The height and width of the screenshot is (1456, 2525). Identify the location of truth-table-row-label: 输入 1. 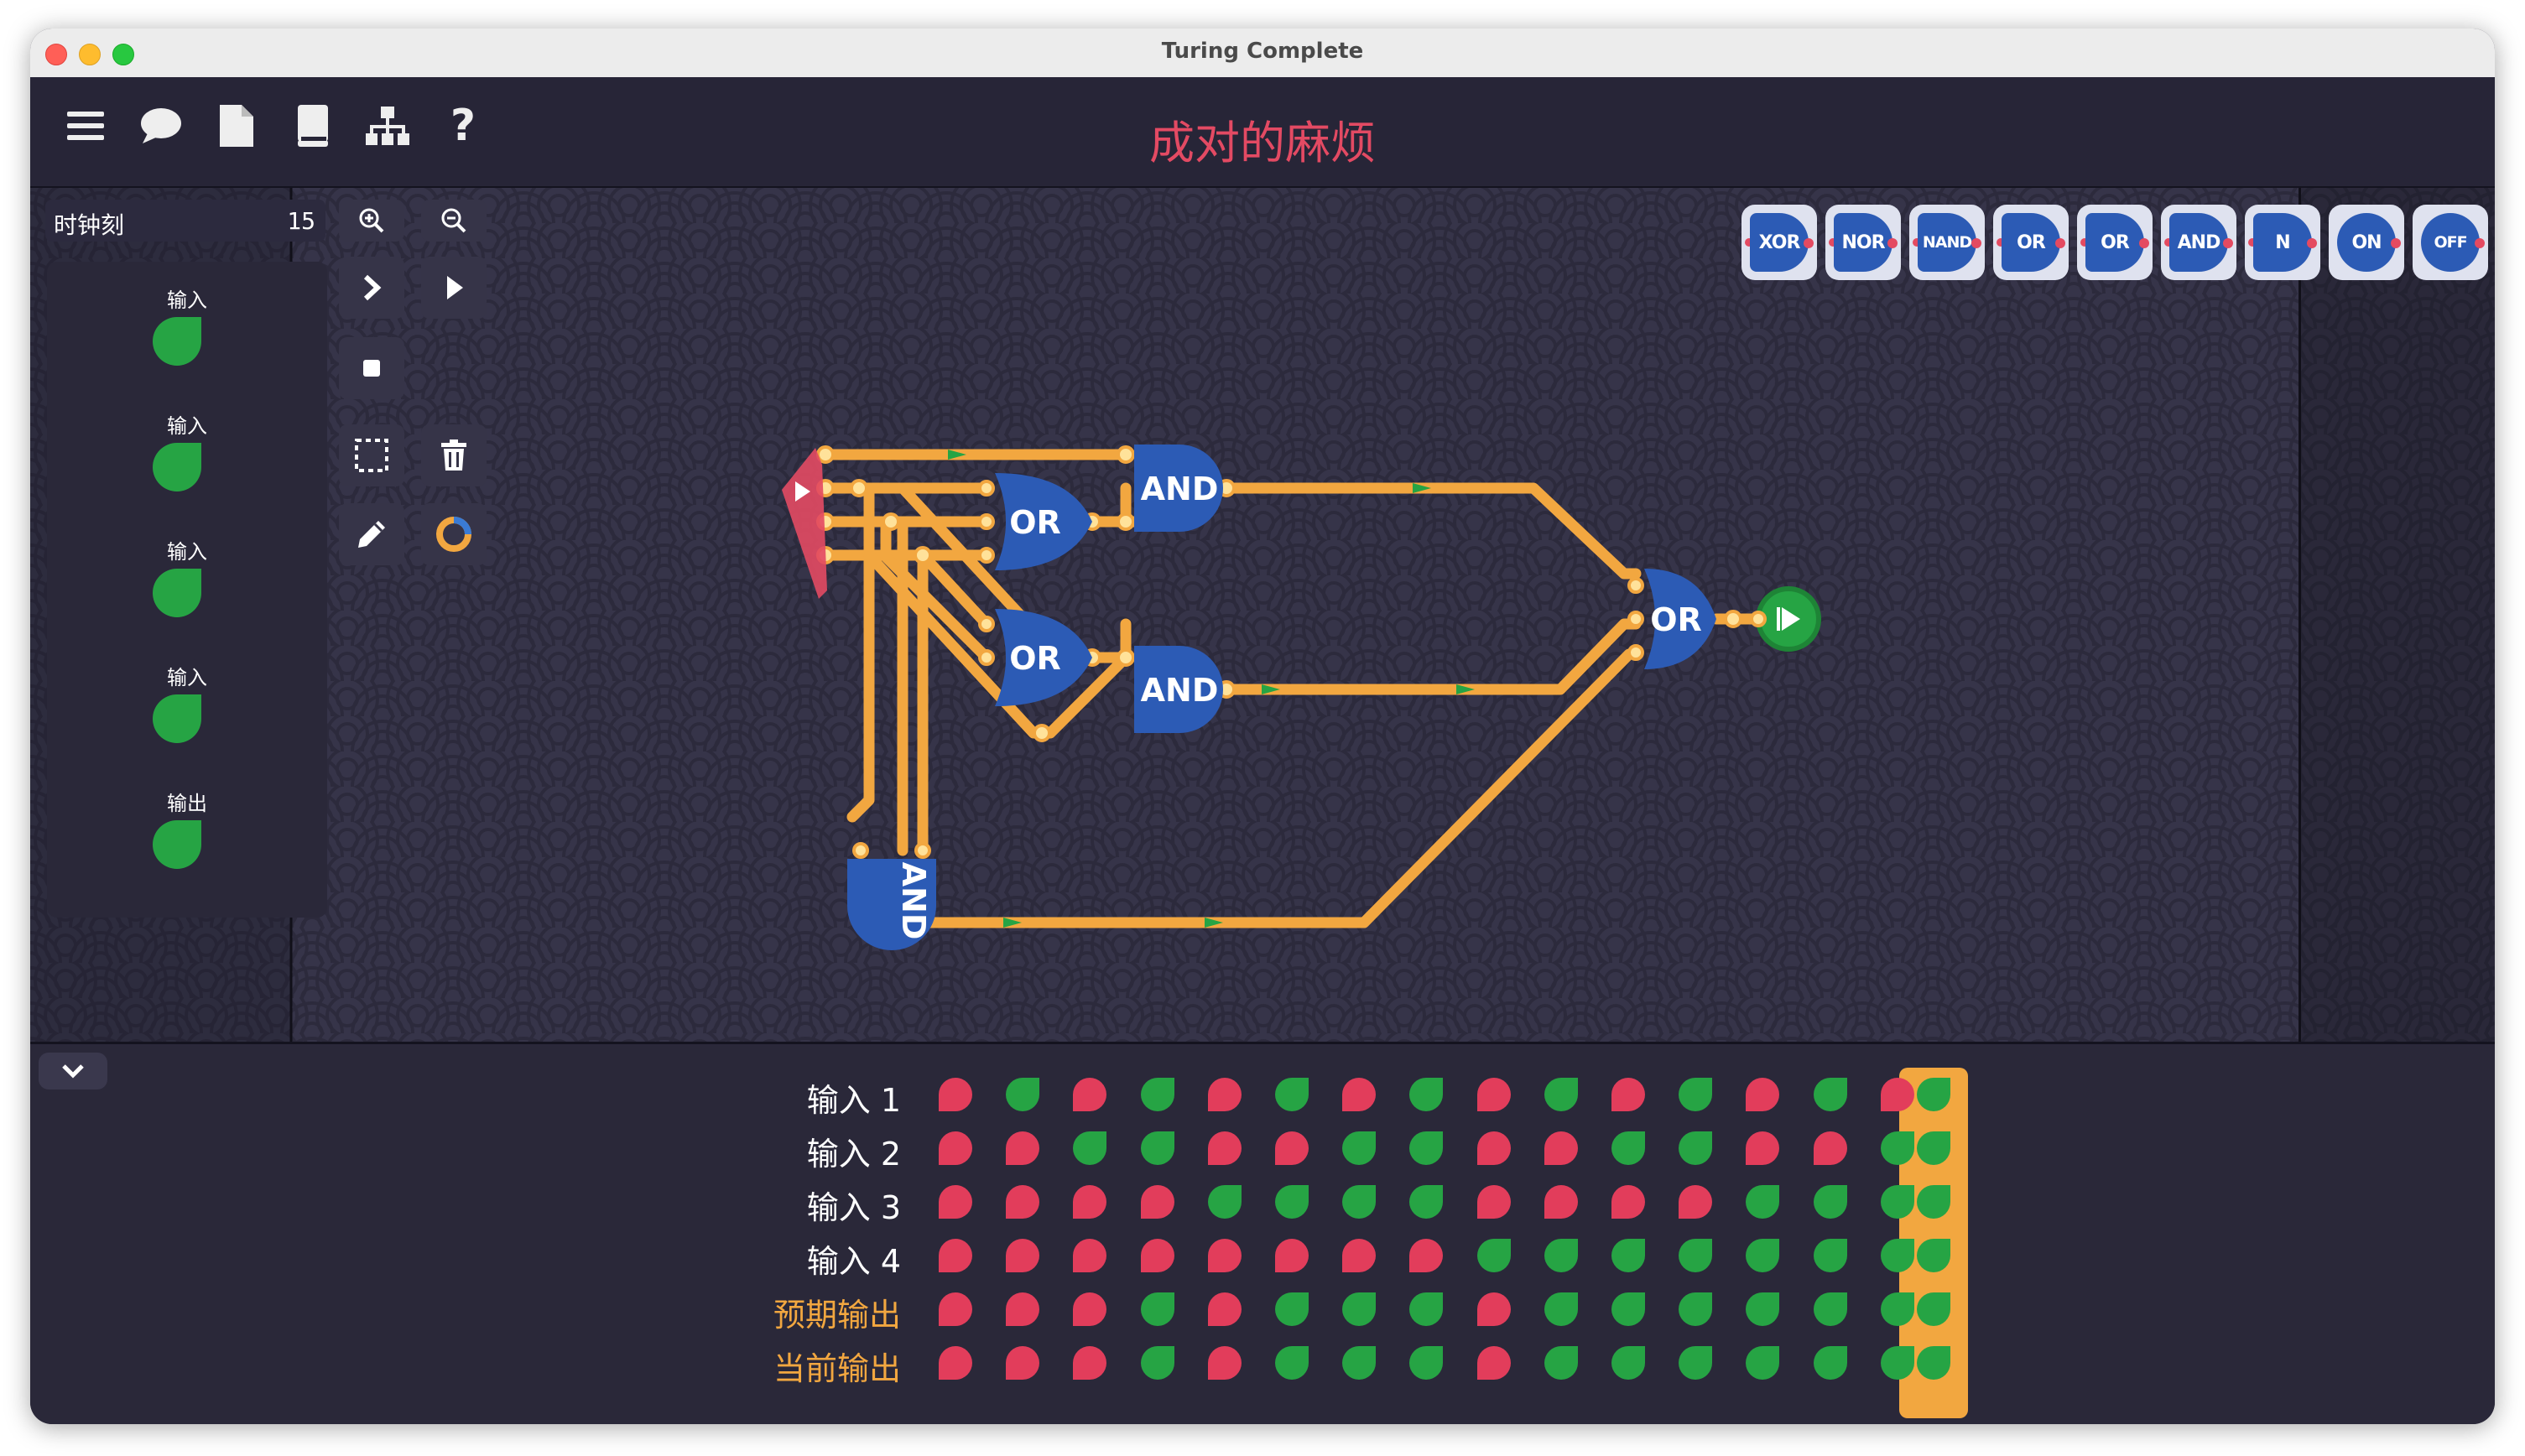
(853, 1101).